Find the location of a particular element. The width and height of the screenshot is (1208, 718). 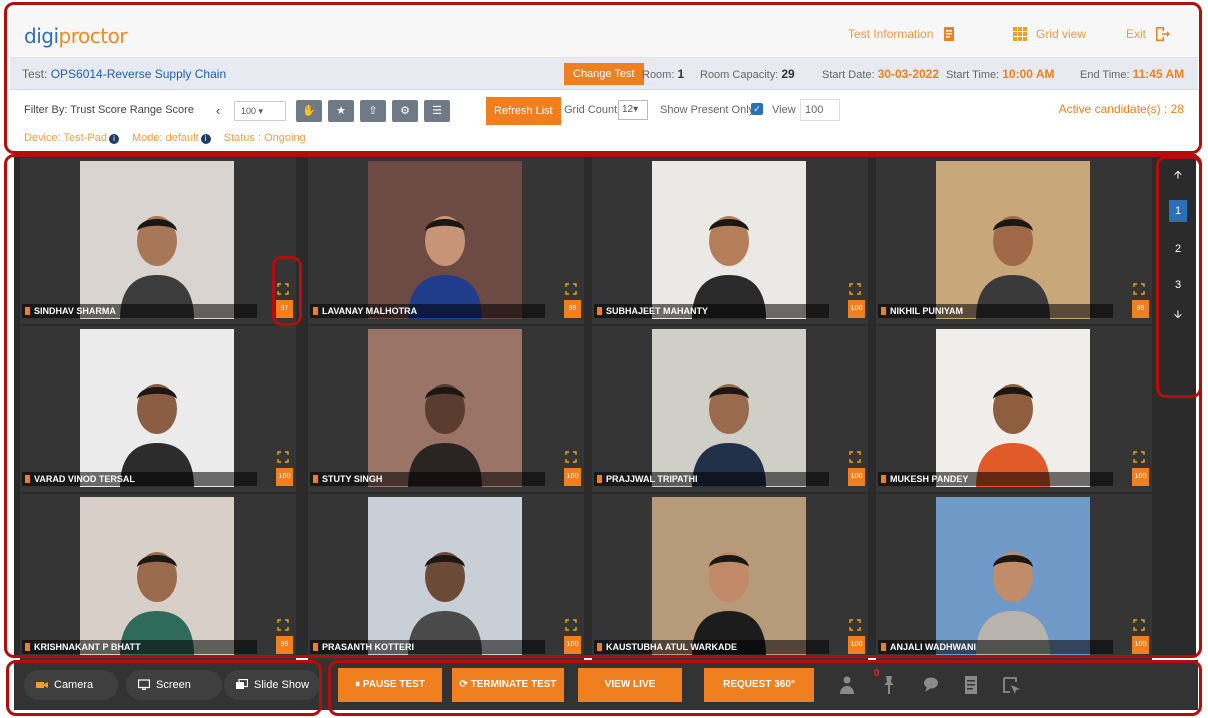

test-information-label: Test Information is located at coordinates (891, 34).